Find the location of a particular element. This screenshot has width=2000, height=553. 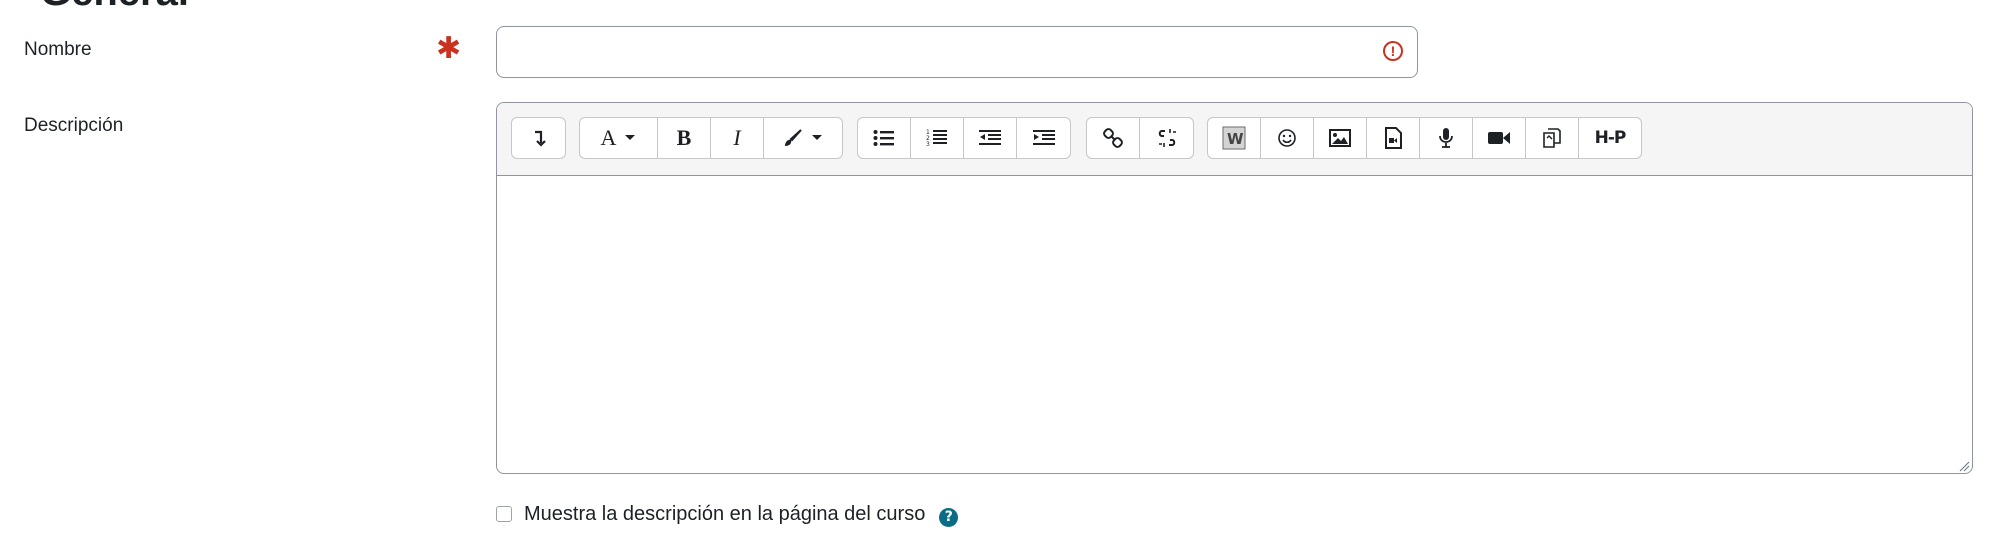

emoji-icon is located at coordinates (1287, 138).